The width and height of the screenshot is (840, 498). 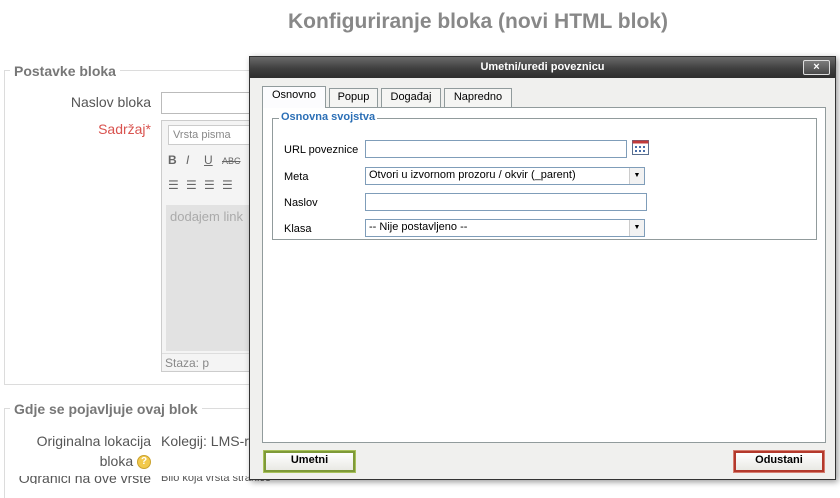 I want to click on general-properties-legend: Osnovna svojstva, so click(x=328, y=117).